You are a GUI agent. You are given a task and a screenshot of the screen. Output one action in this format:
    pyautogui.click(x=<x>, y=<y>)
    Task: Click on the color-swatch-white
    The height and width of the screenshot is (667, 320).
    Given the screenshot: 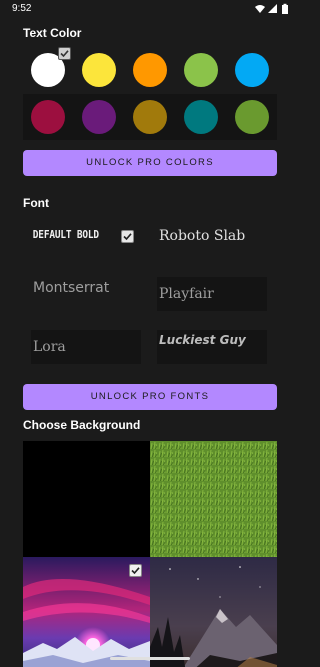 What is the action you would take?
    pyautogui.click(x=51, y=67)
    